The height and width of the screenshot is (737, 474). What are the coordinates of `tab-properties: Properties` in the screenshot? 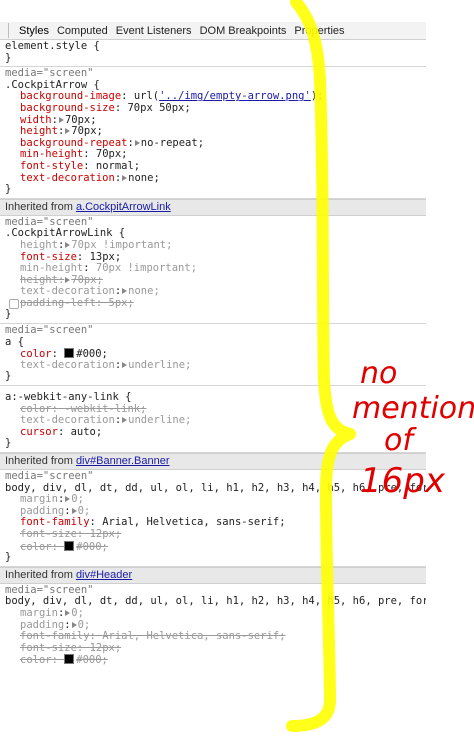 It's located at (319, 31).